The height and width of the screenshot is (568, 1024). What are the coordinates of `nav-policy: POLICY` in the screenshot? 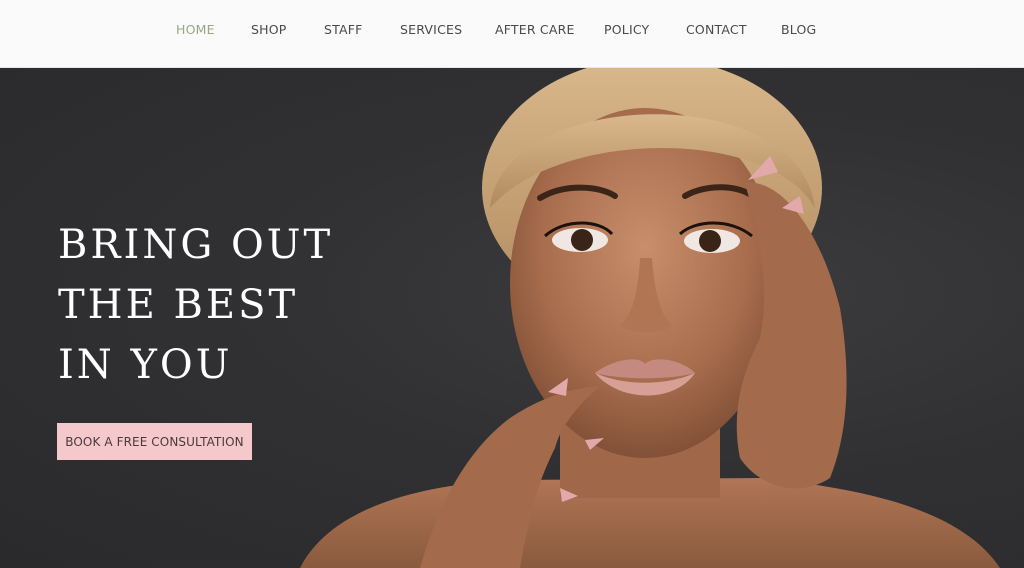 It's located at (626, 29).